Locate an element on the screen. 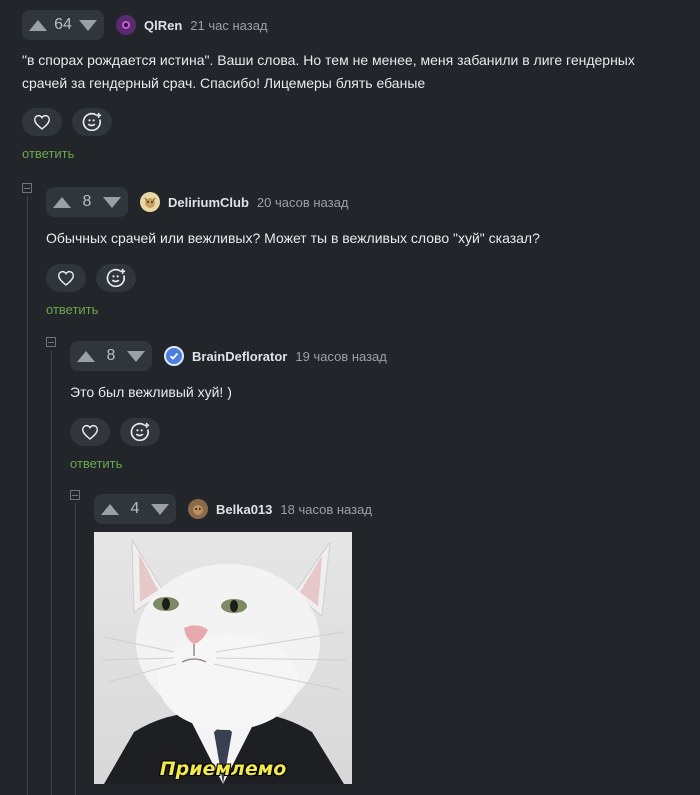  comment-image: Приемлемо is located at coordinates (223, 658).